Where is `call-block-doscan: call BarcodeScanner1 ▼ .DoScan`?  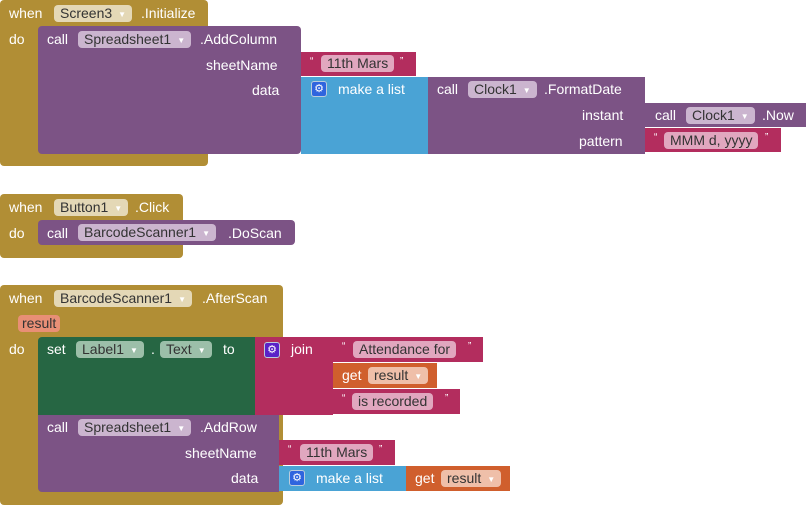 call-block-doscan: call BarcodeScanner1 ▼ .DoScan is located at coordinates (166, 232).